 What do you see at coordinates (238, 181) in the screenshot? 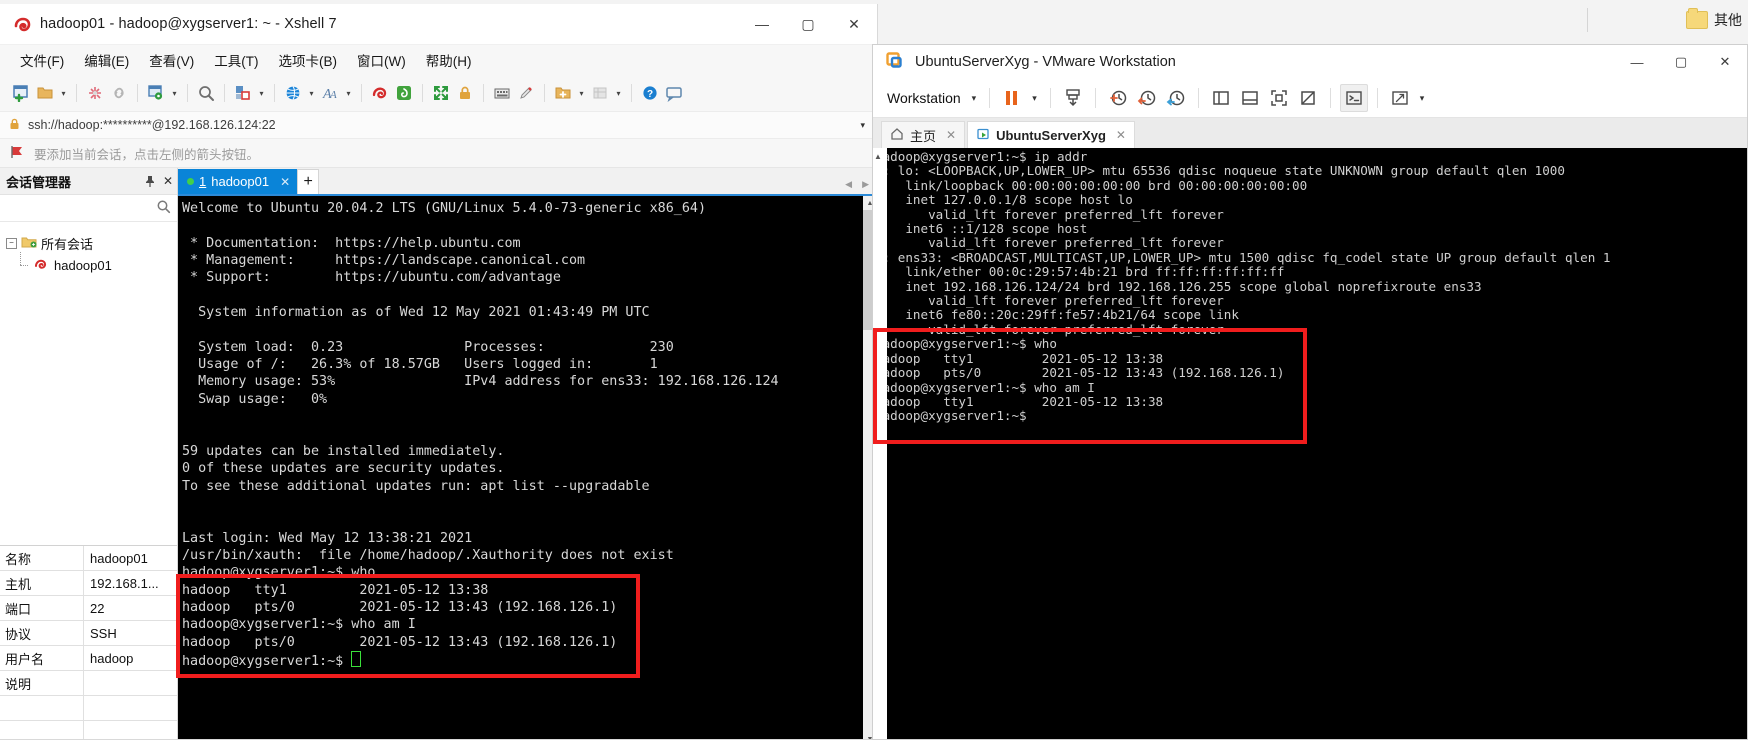
I see `tab-hadoop01: 1 hadoop01 ✕` at bounding box center [238, 181].